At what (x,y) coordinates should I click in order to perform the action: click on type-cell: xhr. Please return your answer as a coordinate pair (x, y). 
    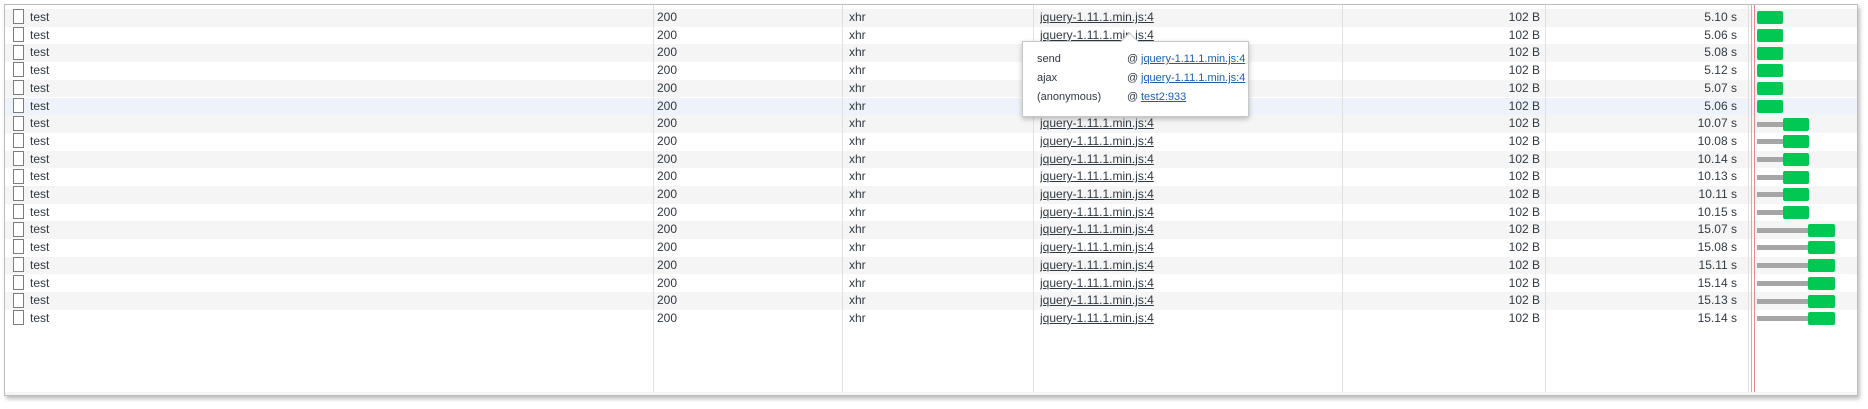
    Looking at the image, I should click on (857, 194).